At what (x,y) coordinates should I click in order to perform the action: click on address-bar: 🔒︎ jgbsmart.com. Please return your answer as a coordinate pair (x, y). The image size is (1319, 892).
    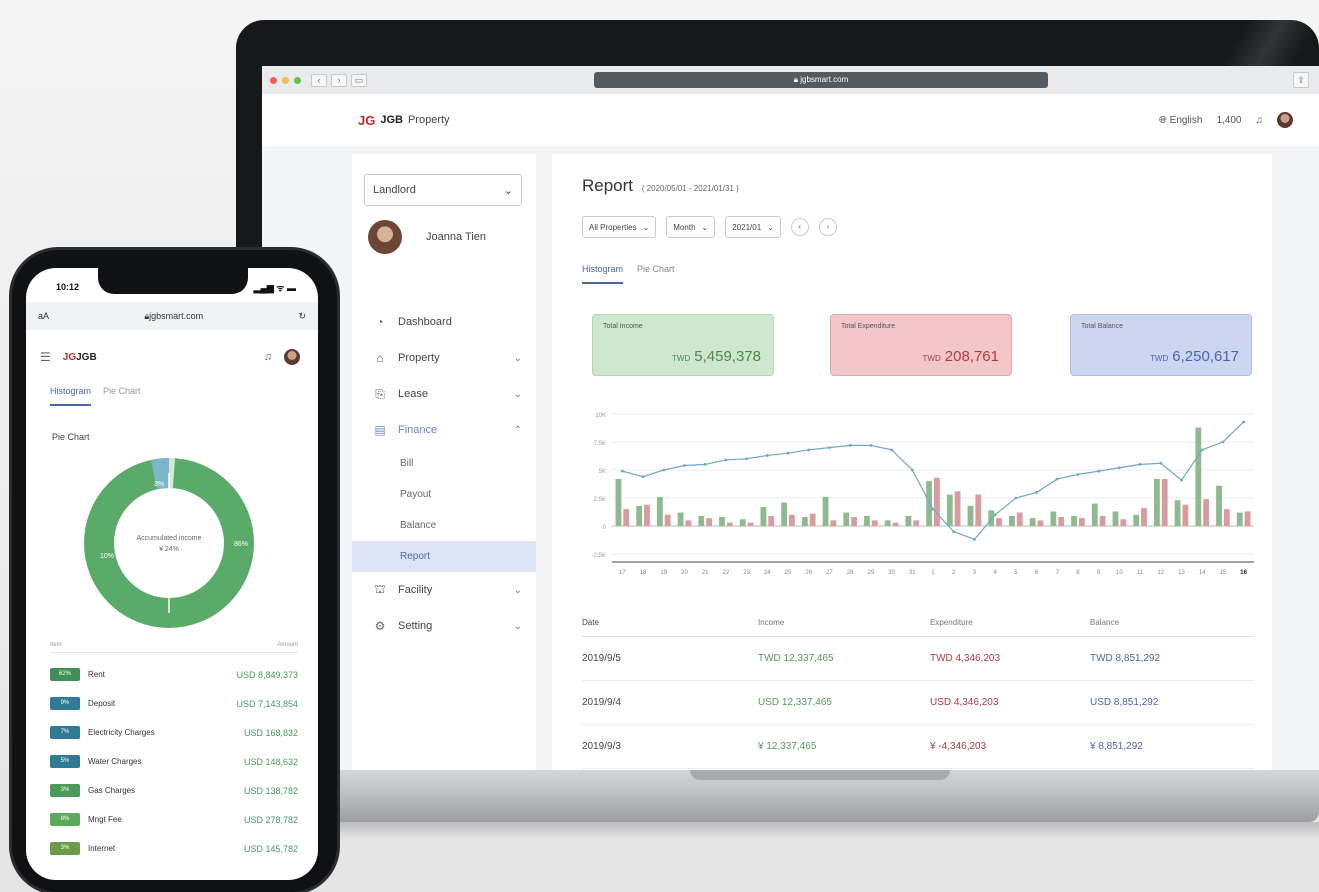
    Looking at the image, I should click on (821, 80).